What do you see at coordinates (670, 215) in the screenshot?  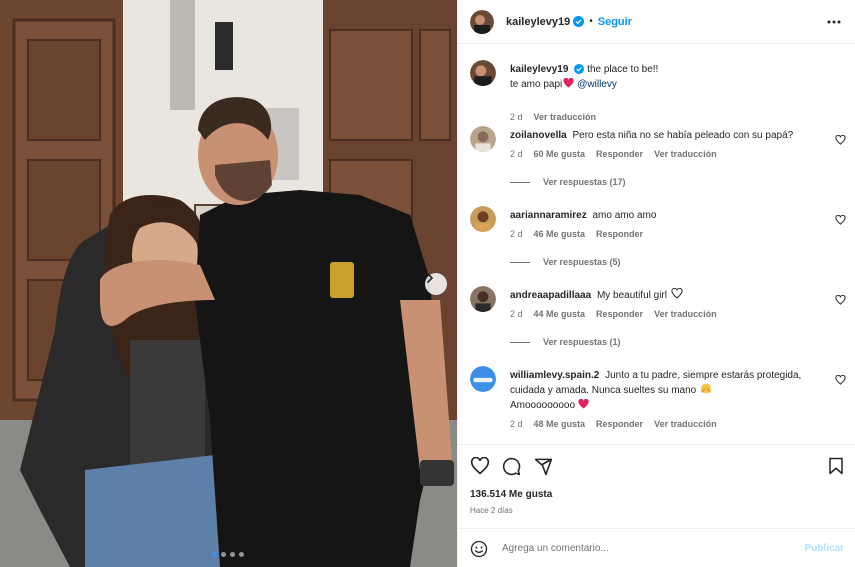 I see `comment-text: aariannaramirez amo amo amo` at bounding box center [670, 215].